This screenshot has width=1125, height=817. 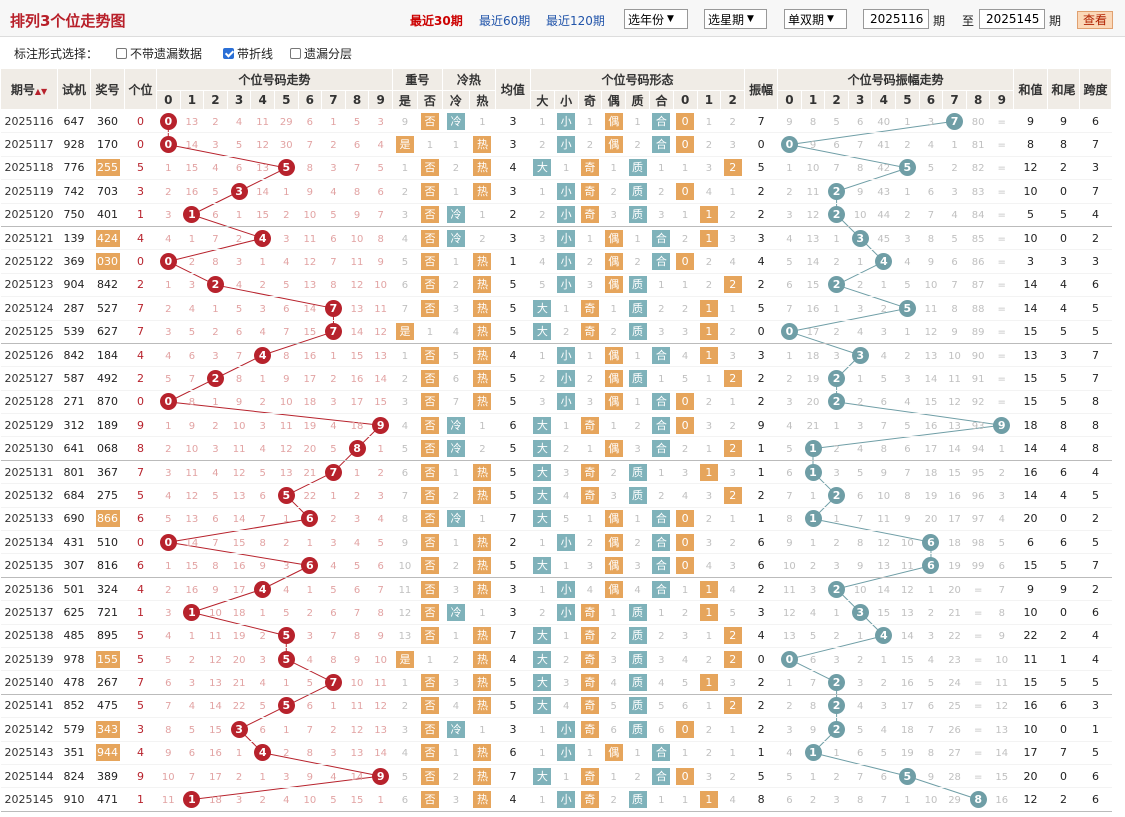 What do you see at coordinates (504, 20) in the screenshot?
I see `period-60-link: 最近60期` at bounding box center [504, 20].